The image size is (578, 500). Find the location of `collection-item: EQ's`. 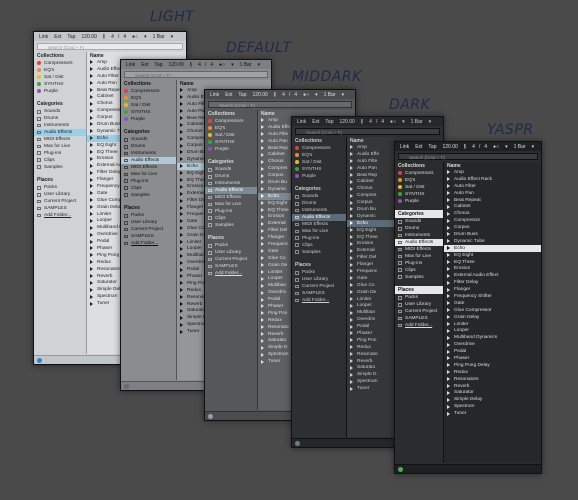

collection-item: EQ's is located at coordinates (231, 128).